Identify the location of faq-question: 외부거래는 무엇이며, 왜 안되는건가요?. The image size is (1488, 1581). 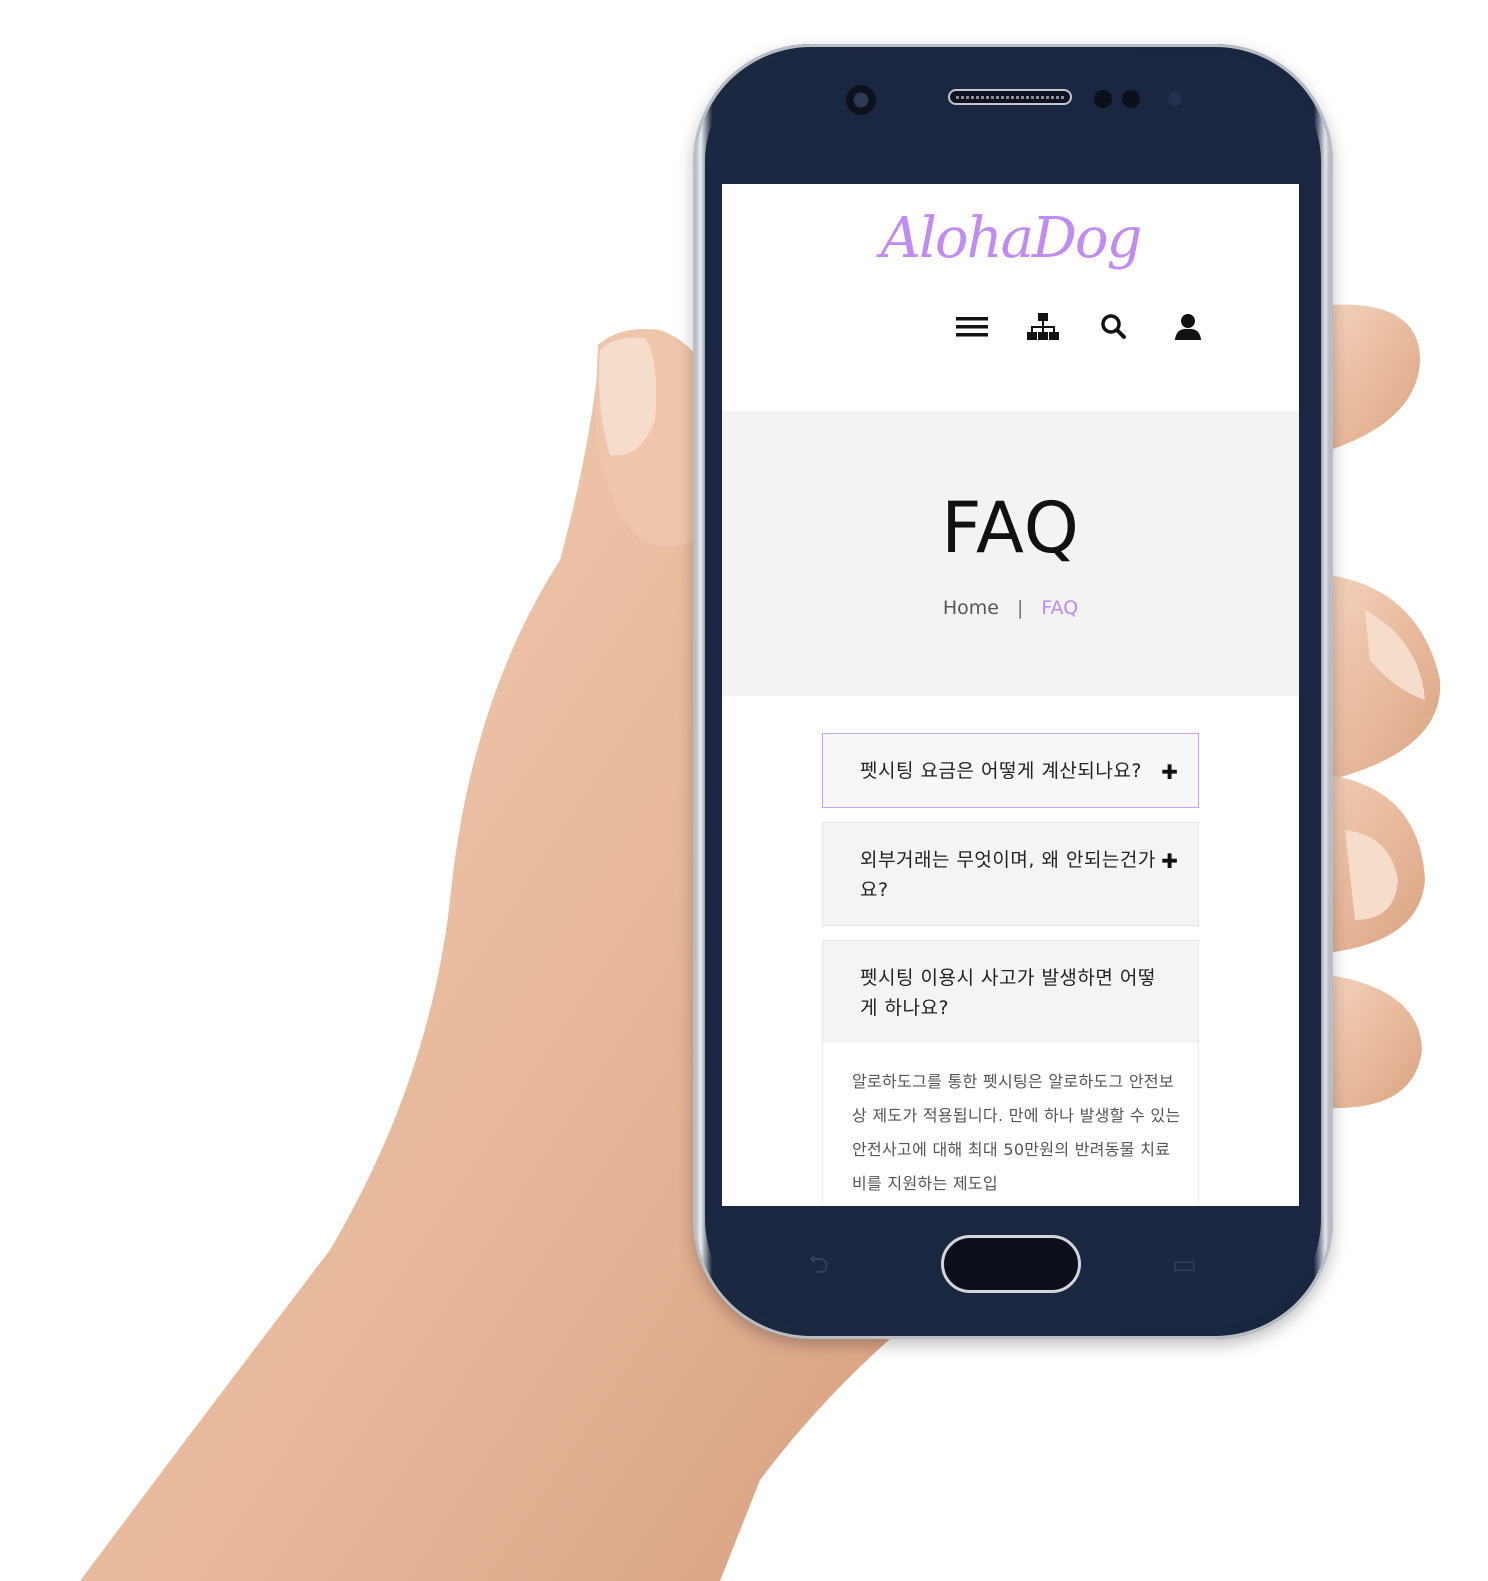
(1008, 875).